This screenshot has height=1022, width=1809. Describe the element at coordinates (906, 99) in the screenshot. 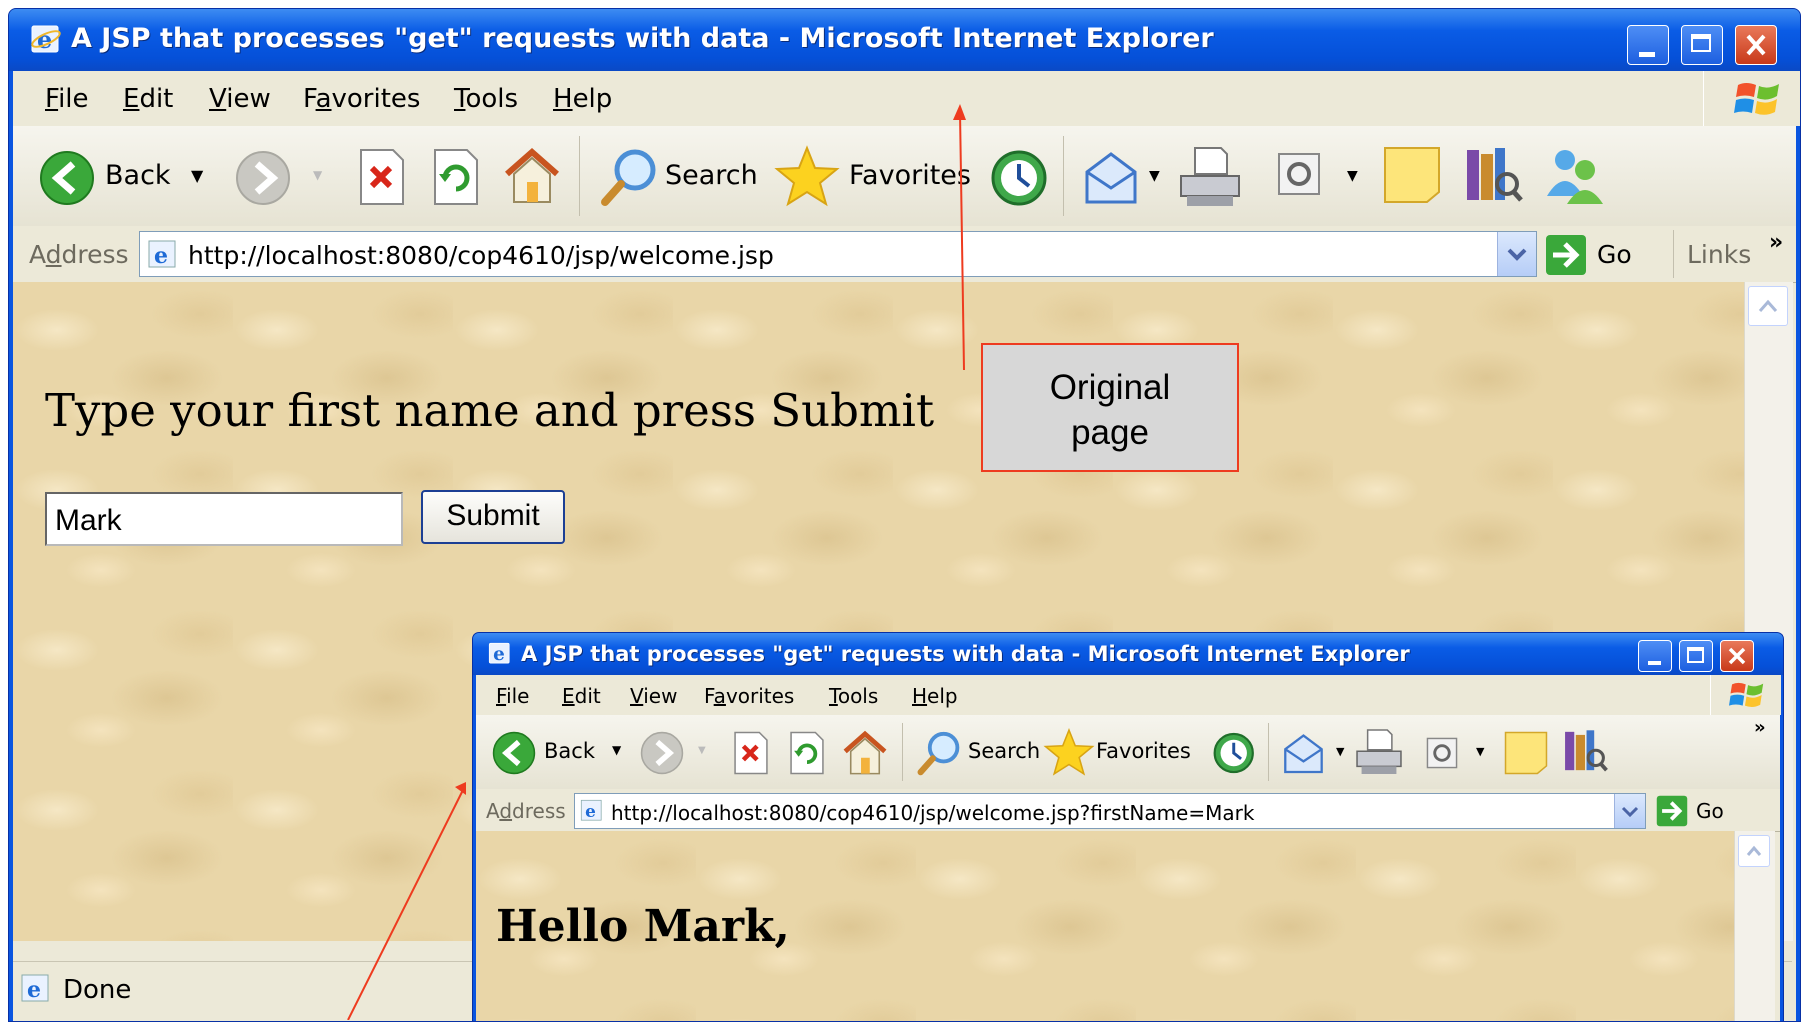

I see `menu-bar: File Edit View Favorites Tools Help` at that location.